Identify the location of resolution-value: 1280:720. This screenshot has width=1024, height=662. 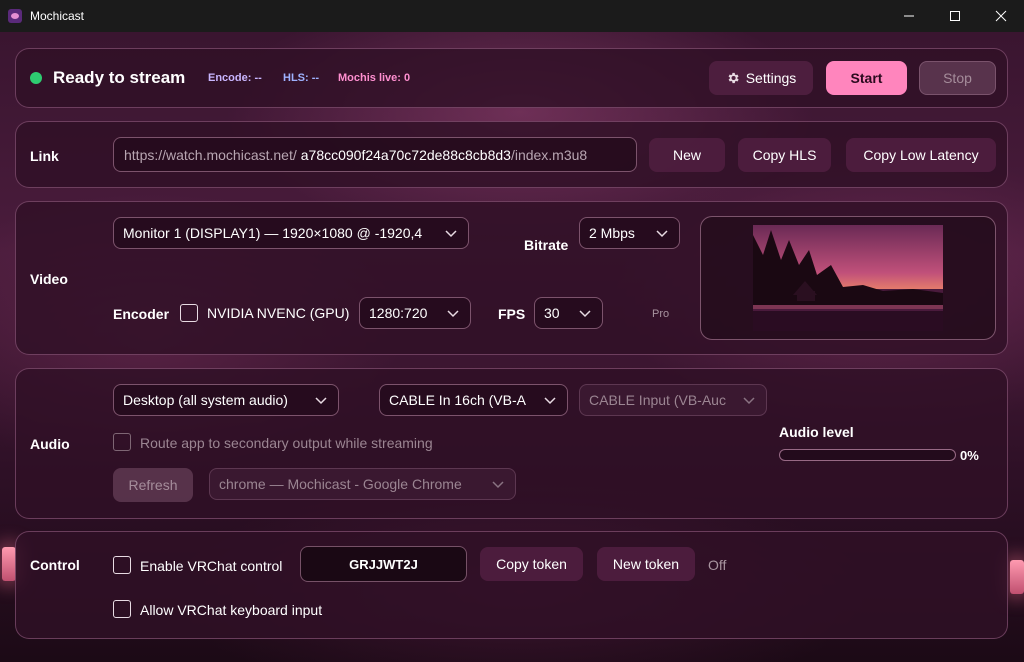
(398, 313).